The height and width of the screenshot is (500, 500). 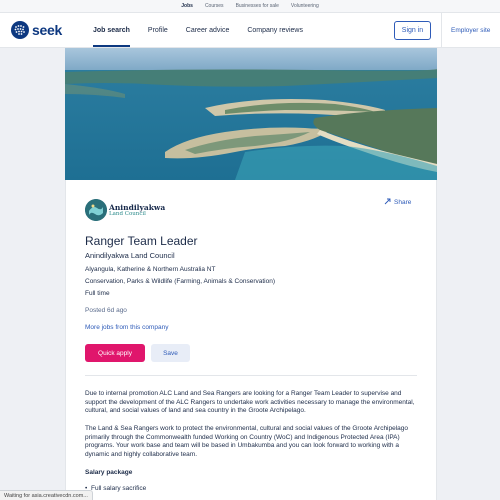 I want to click on top-link-volunteering: Volunteering, so click(x=305, y=6).